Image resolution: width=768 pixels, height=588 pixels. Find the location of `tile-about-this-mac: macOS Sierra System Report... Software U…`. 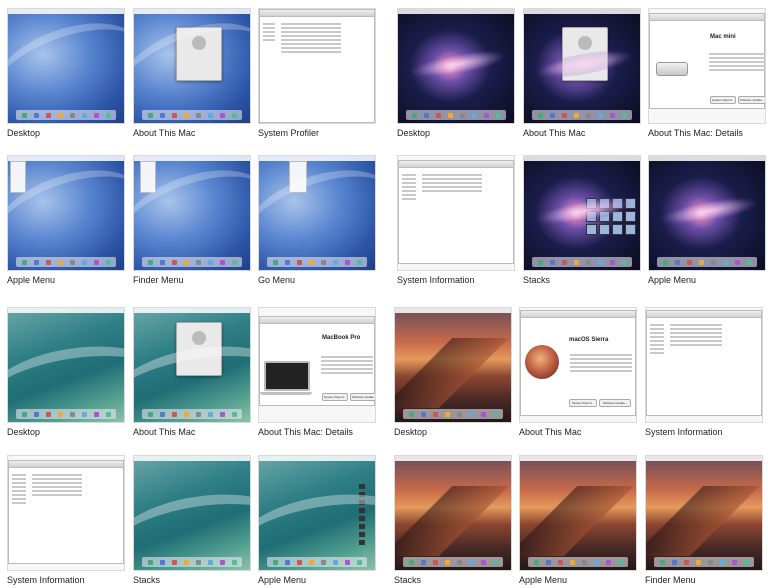

tile-about-this-mac: macOS Sierra System Report... Software U… is located at coordinates (578, 372).